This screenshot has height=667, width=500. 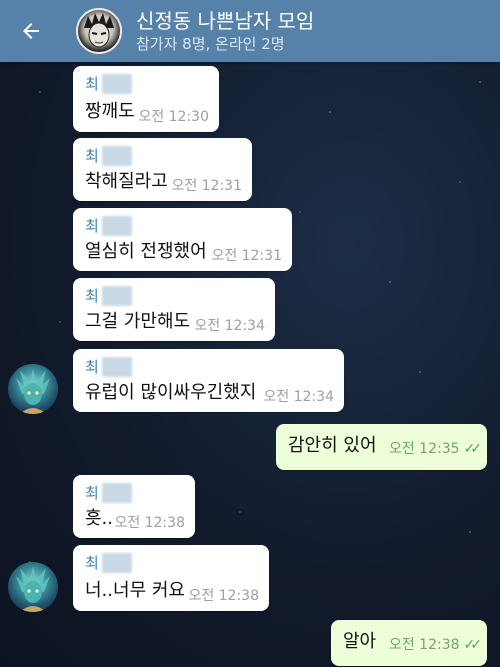 I want to click on message-text: 흣.., so click(x=99, y=518).